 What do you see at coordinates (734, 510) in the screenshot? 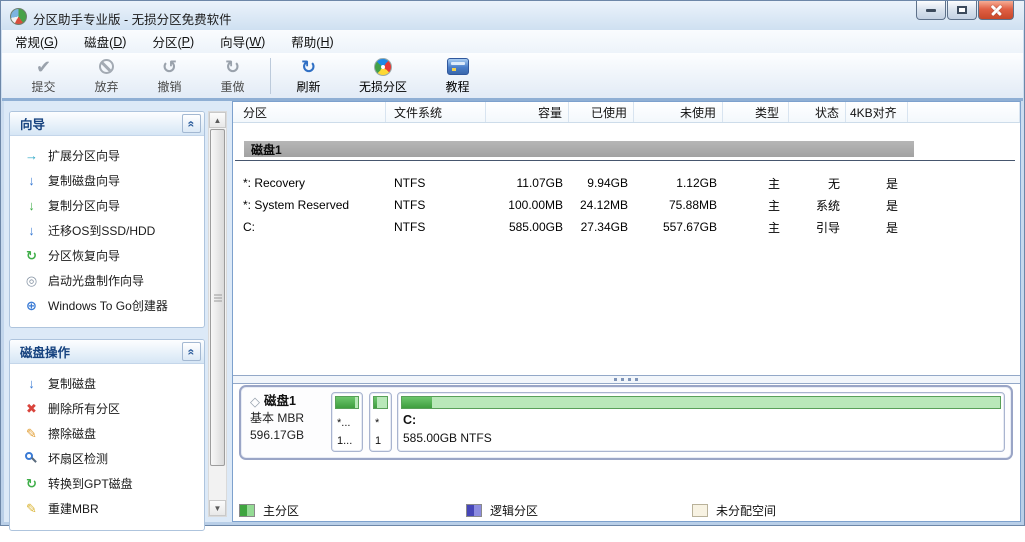
I see `legend-unallocated-space: 未分配空间` at bounding box center [734, 510].